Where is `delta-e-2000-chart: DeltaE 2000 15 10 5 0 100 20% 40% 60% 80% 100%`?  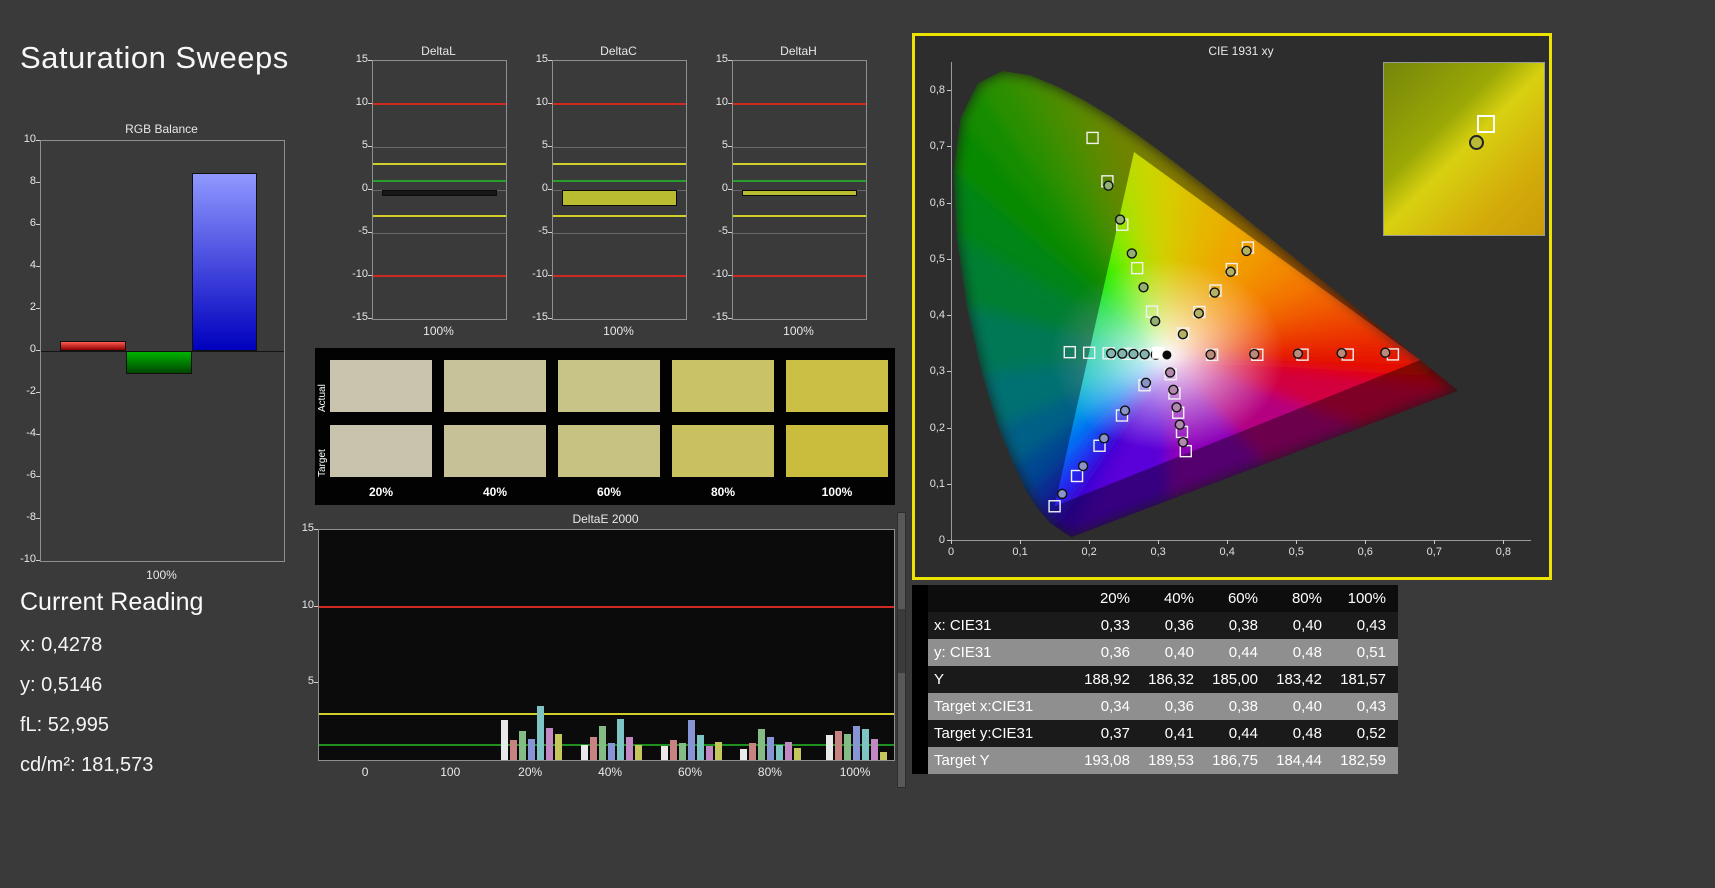 delta-e-2000-chart: DeltaE 2000 15 10 5 0 100 20% 40% 60% 80% 100% is located at coordinates (595, 650).